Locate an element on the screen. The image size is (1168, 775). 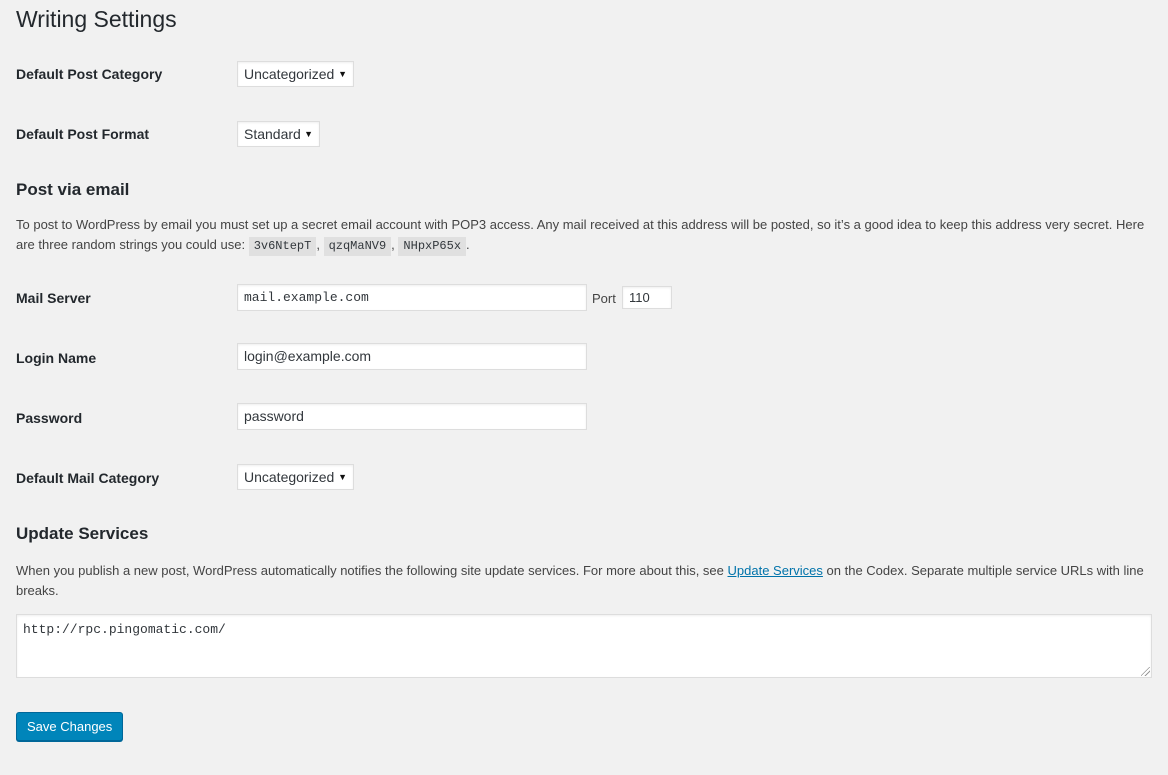
ping-sites-textarea: http://rpc.pingomatic.com/ is located at coordinates (584, 646).